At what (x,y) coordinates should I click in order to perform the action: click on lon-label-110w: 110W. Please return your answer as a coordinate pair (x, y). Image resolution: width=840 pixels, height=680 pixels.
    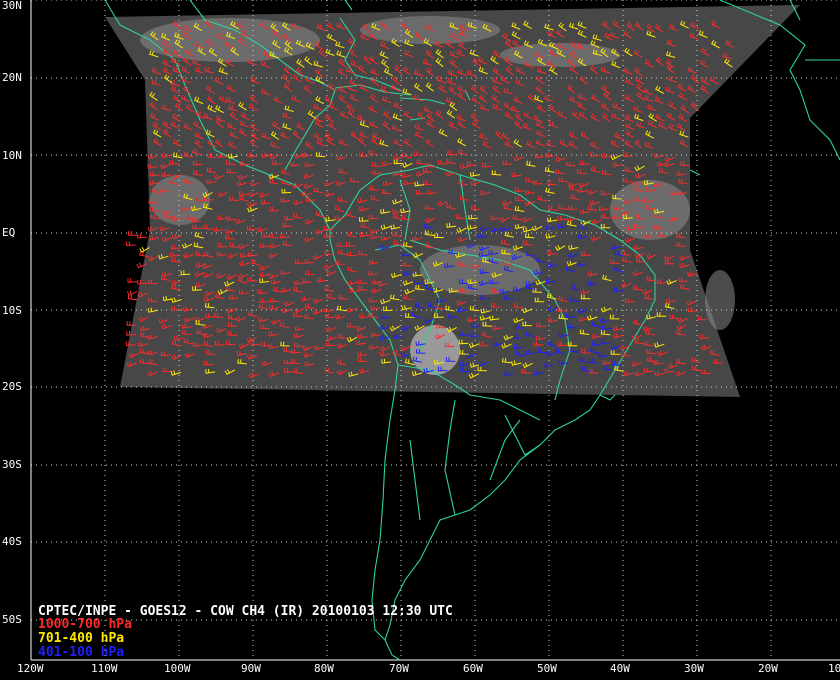
    Looking at the image, I should click on (104, 668).